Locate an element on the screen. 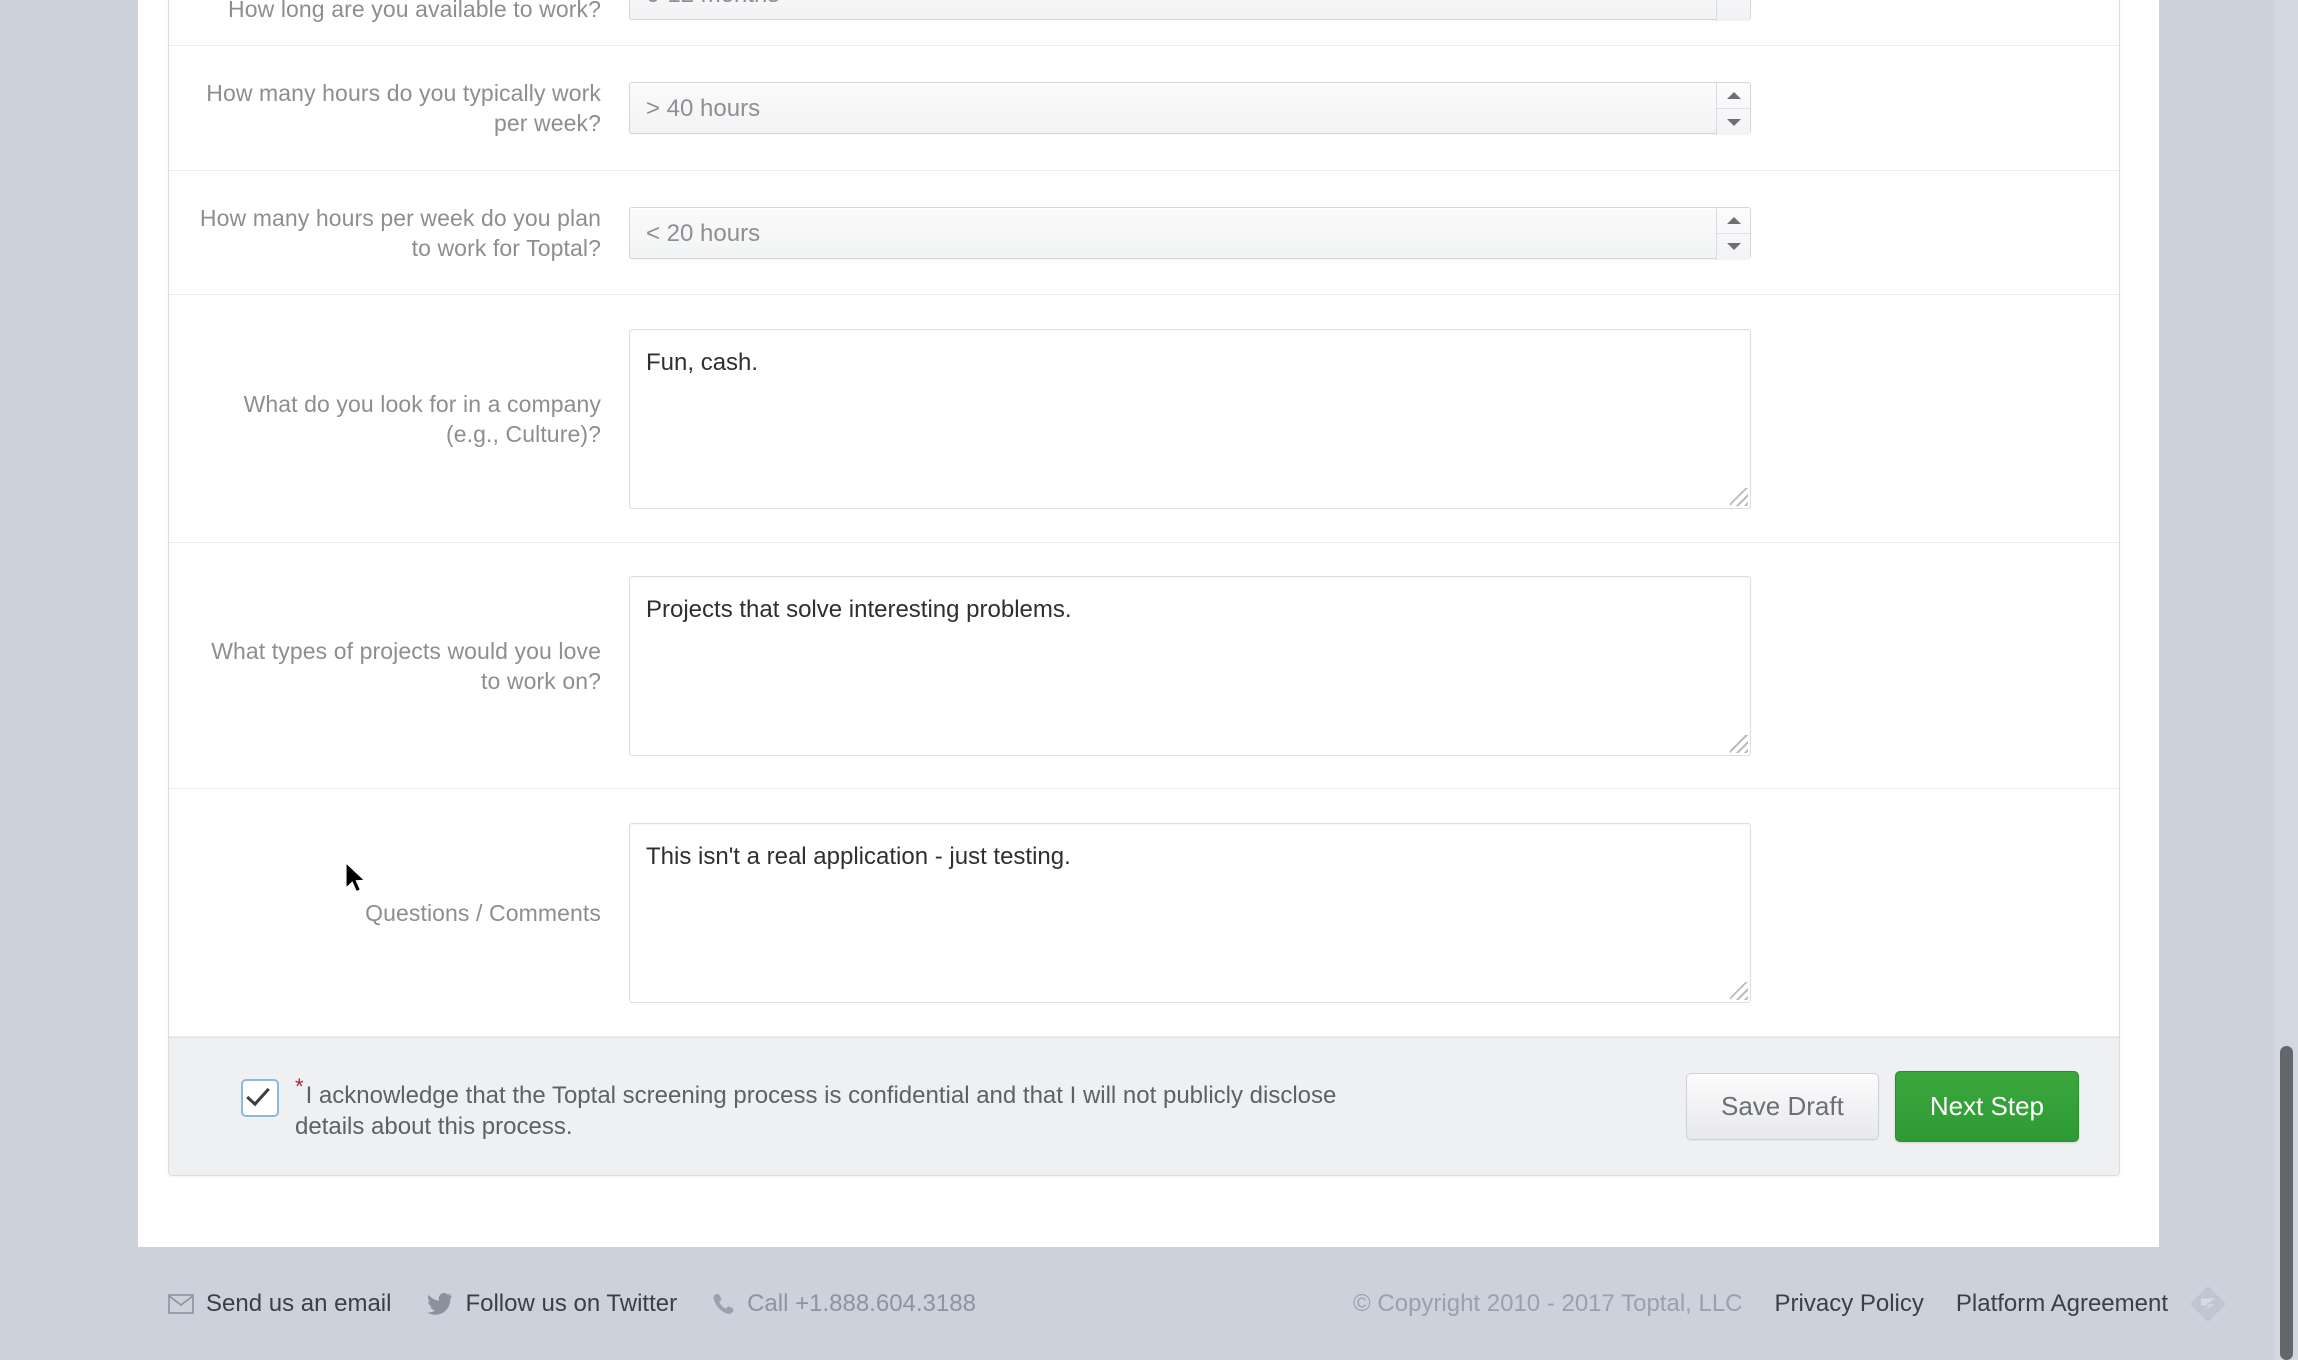  envelope-icon is located at coordinates (181, 1303).